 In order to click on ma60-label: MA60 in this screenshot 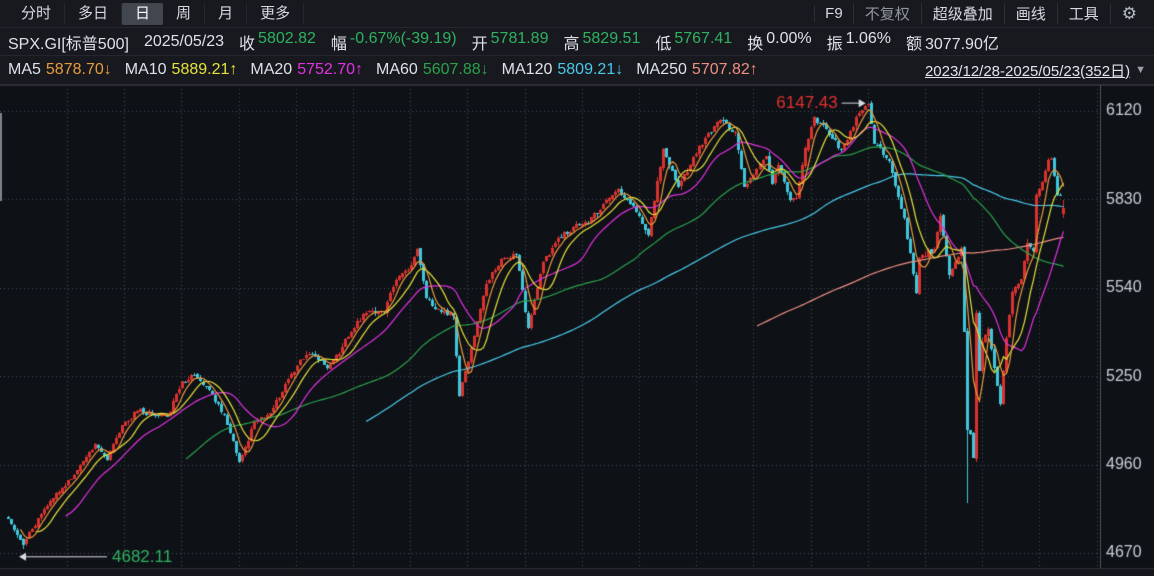, I will do `click(397, 69)`.